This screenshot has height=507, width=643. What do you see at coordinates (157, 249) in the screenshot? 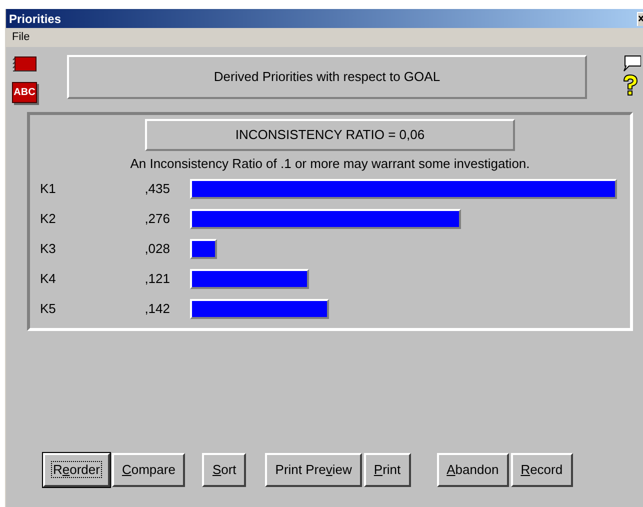
I see `priority-value: ,028` at bounding box center [157, 249].